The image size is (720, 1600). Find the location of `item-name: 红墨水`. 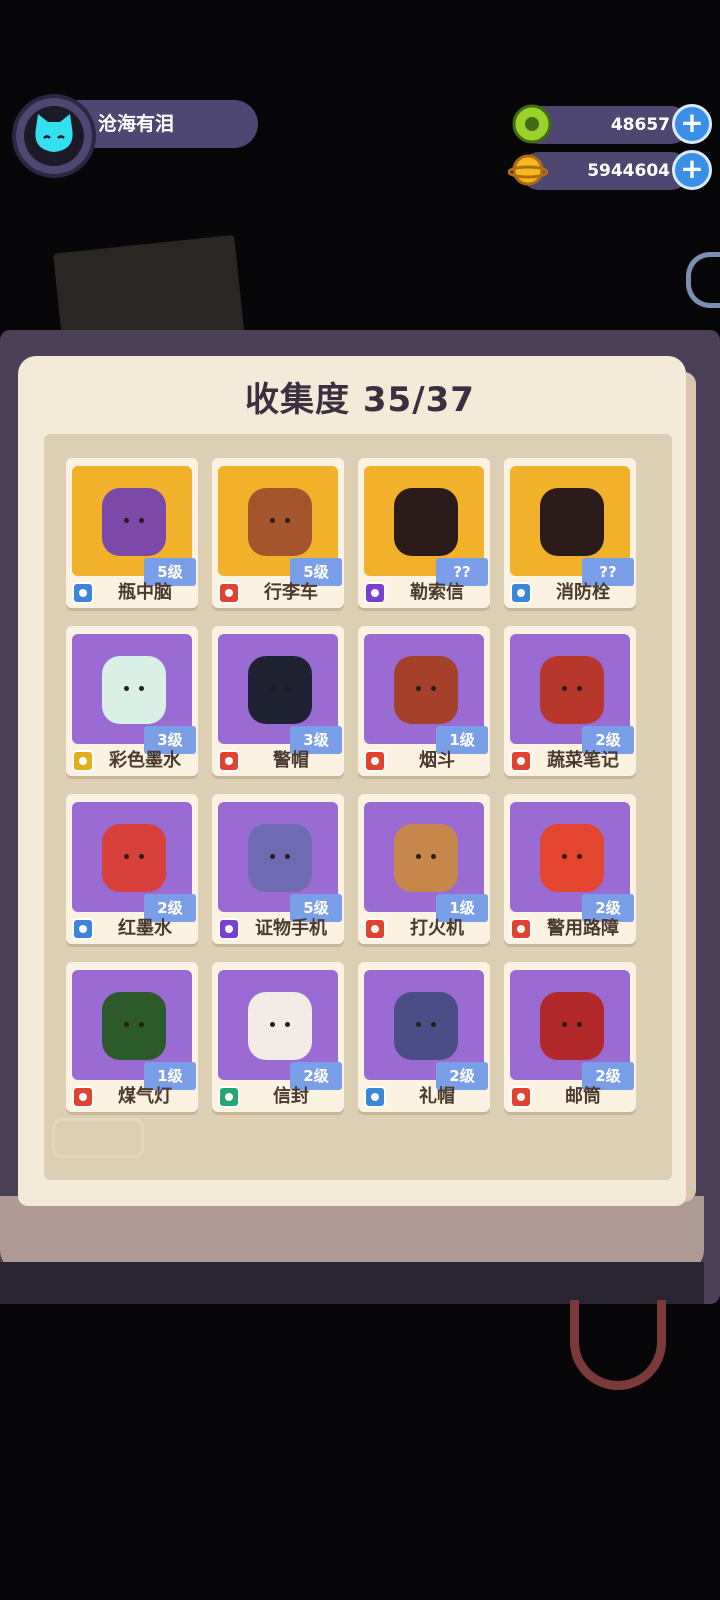

item-name: 红墨水 is located at coordinates (145, 928).